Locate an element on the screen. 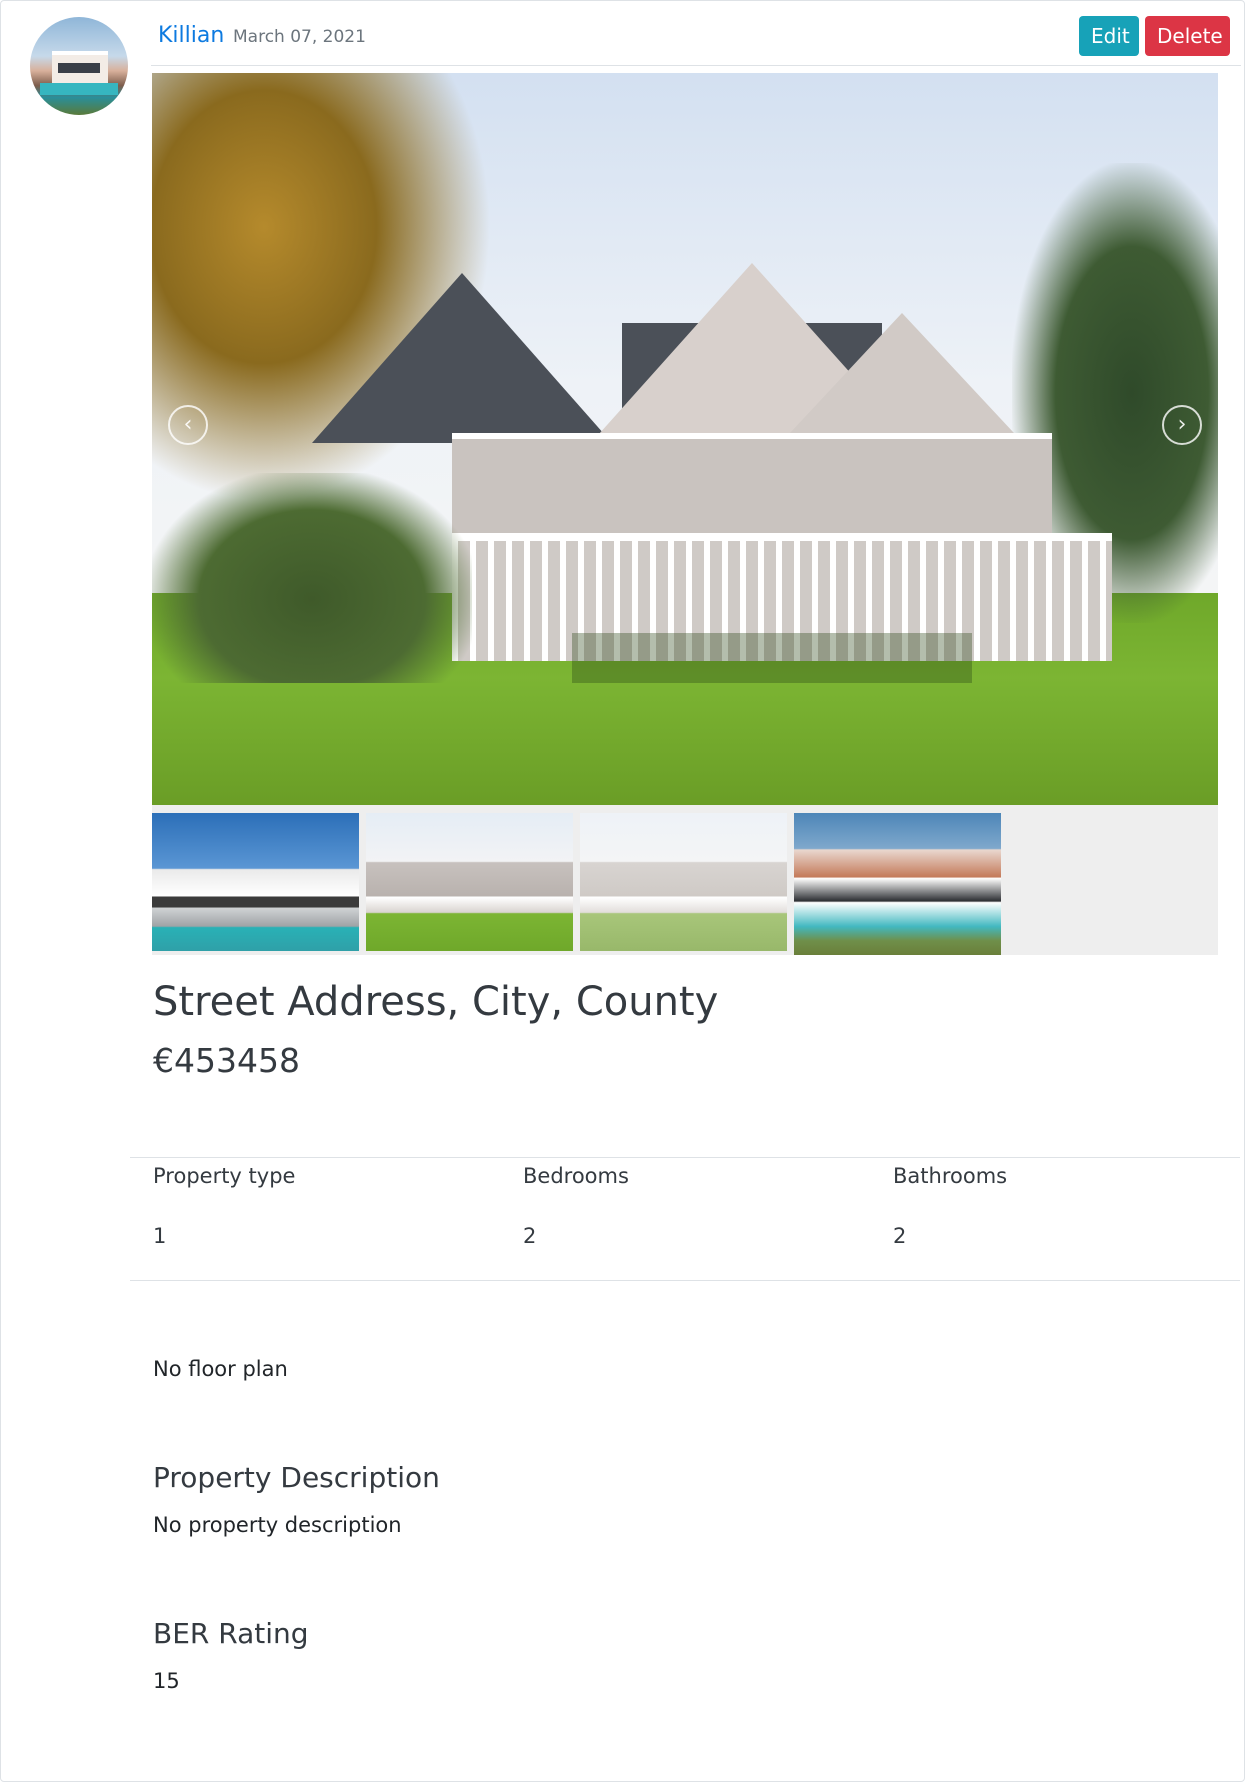 The width and height of the screenshot is (1248, 1788). photo-shadow is located at coordinates (772, 658).